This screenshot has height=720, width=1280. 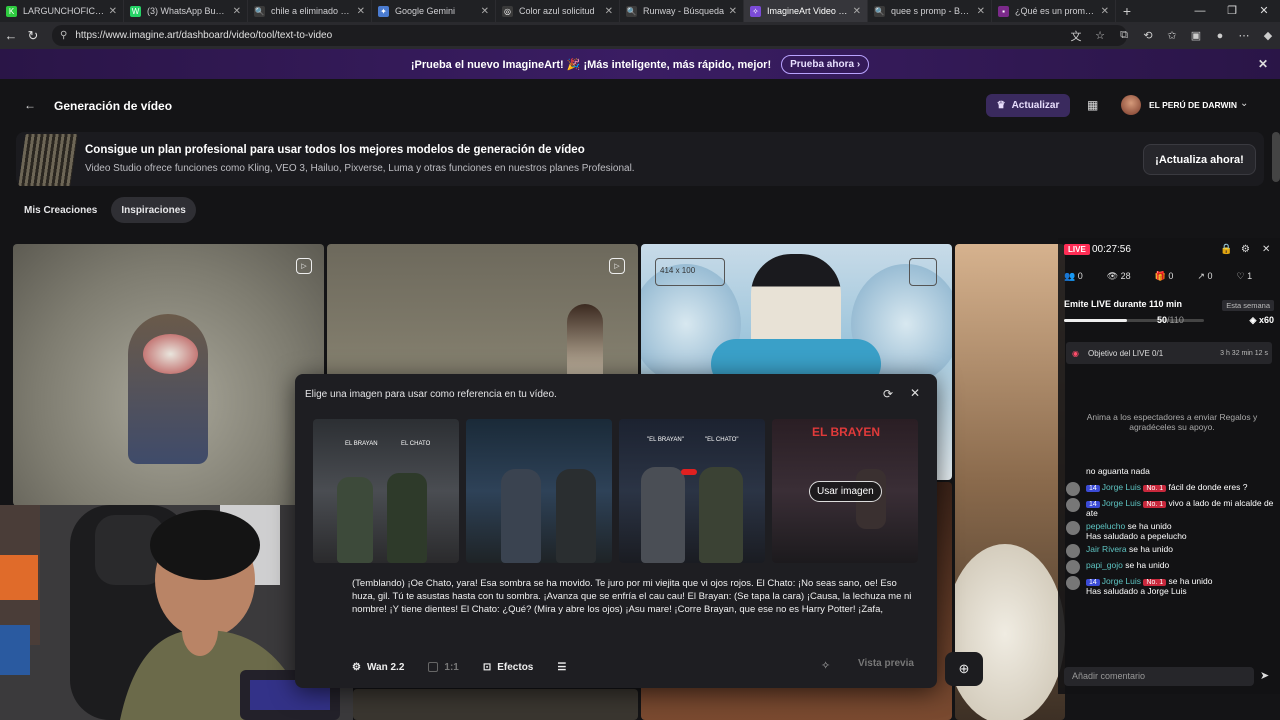 I want to click on goal-progress-count: 50/110, so click(x=1170, y=320).